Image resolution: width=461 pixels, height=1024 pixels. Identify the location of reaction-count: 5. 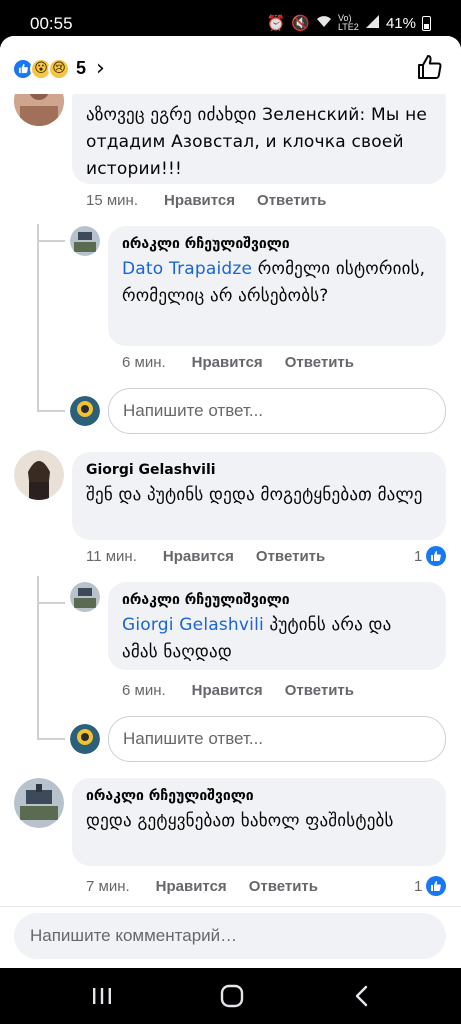
(81, 68).